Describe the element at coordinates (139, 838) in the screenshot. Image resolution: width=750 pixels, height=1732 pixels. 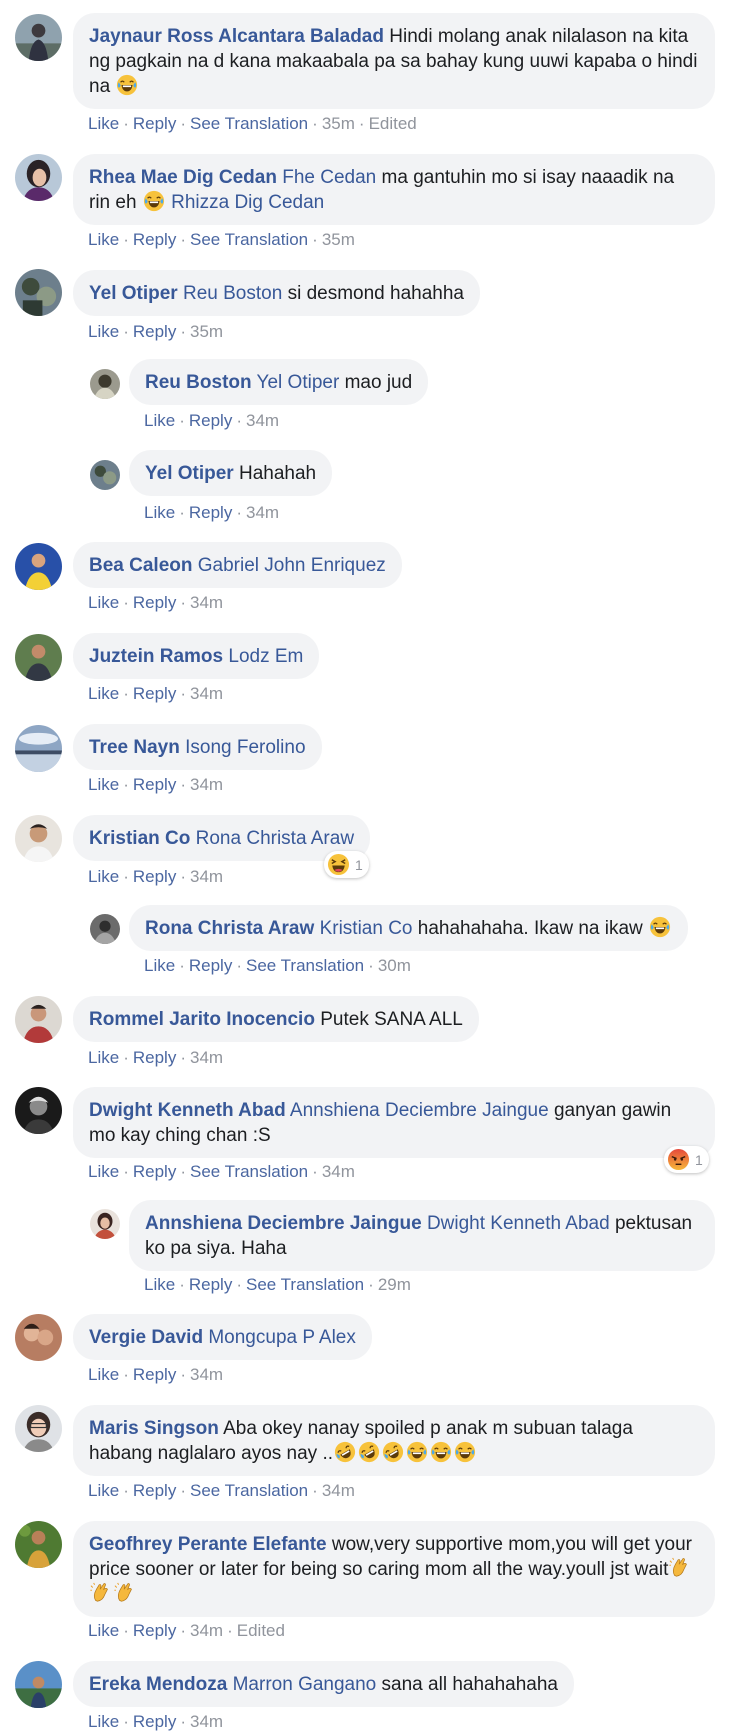
I see `comment-author: Kristian Co` at that location.